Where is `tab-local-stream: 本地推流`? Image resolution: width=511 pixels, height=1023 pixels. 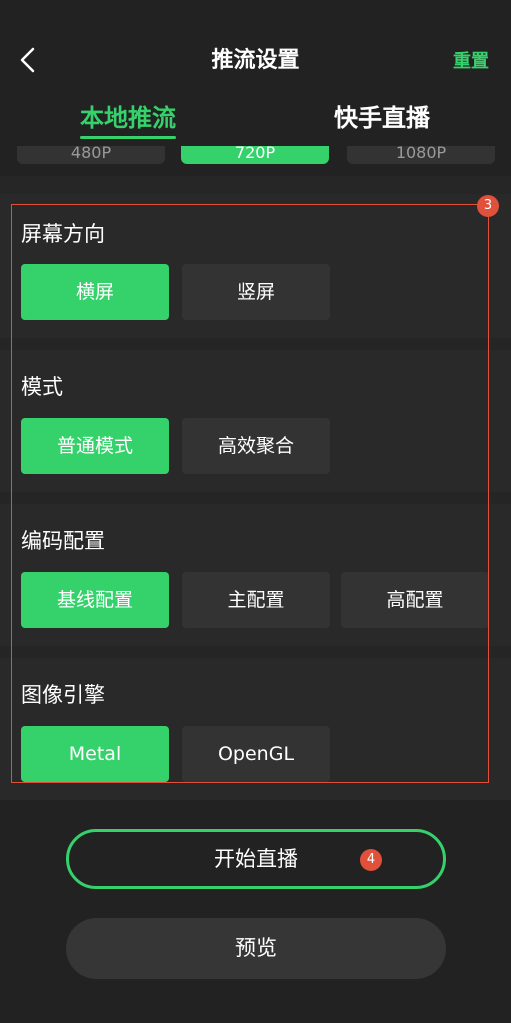 tab-local-stream: 本地推流 is located at coordinates (128, 118).